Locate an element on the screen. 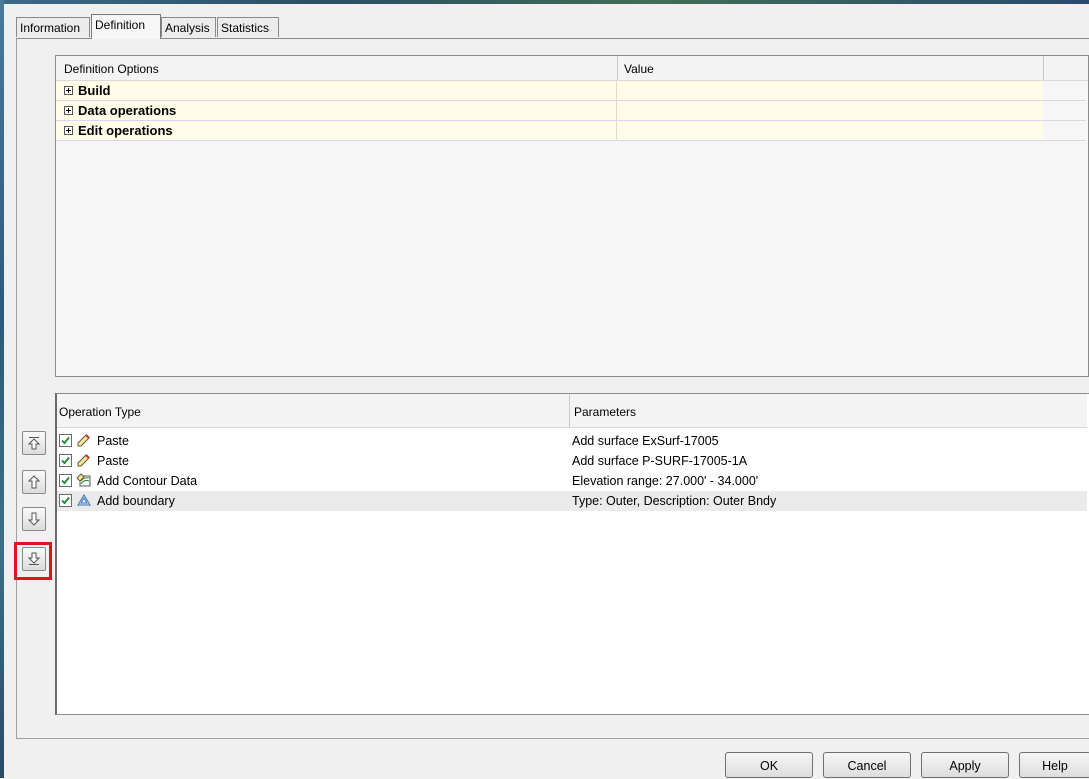 This screenshot has width=1089, height=779. operation-row: Paste Add surface P-SURF-17005-1A is located at coordinates (572, 461).